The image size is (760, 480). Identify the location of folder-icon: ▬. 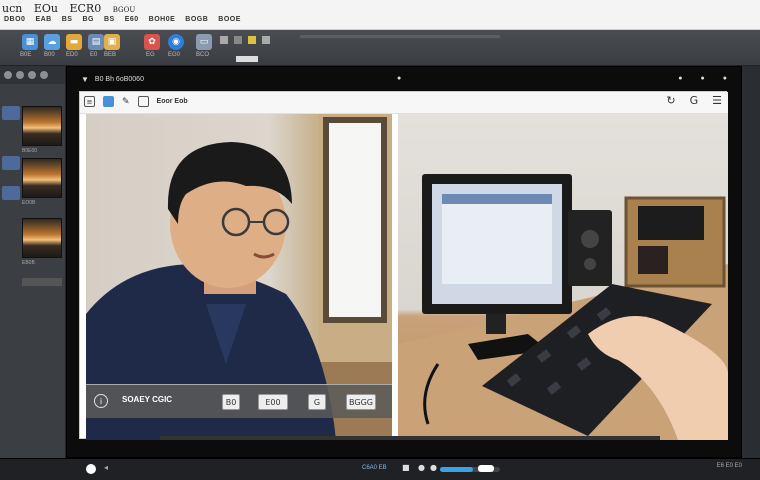
(74, 42).